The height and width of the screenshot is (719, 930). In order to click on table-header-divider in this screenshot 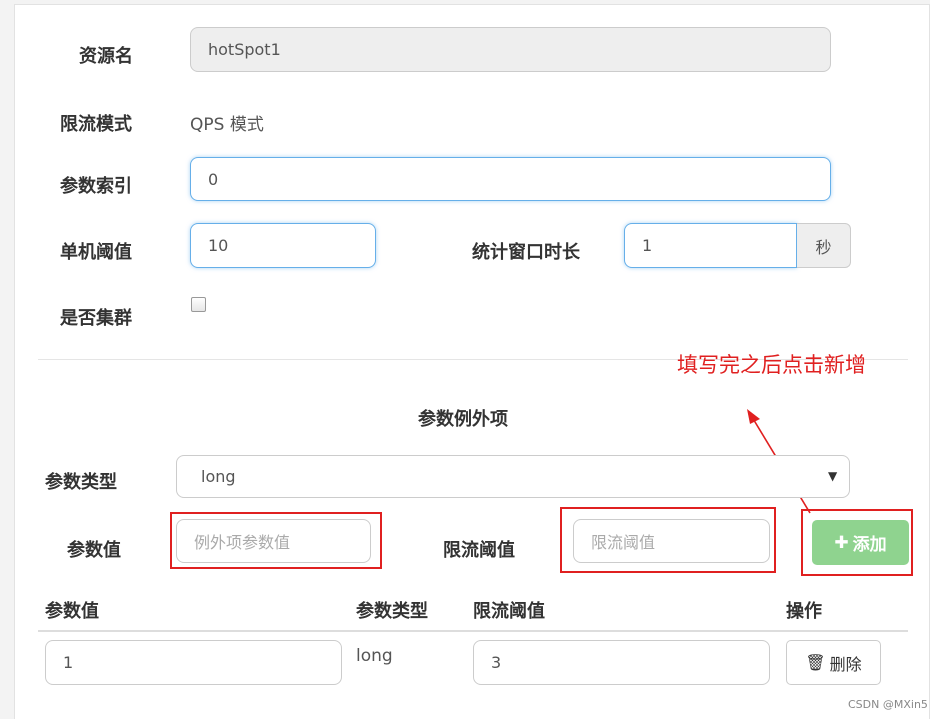, I will do `click(473, 631)`.